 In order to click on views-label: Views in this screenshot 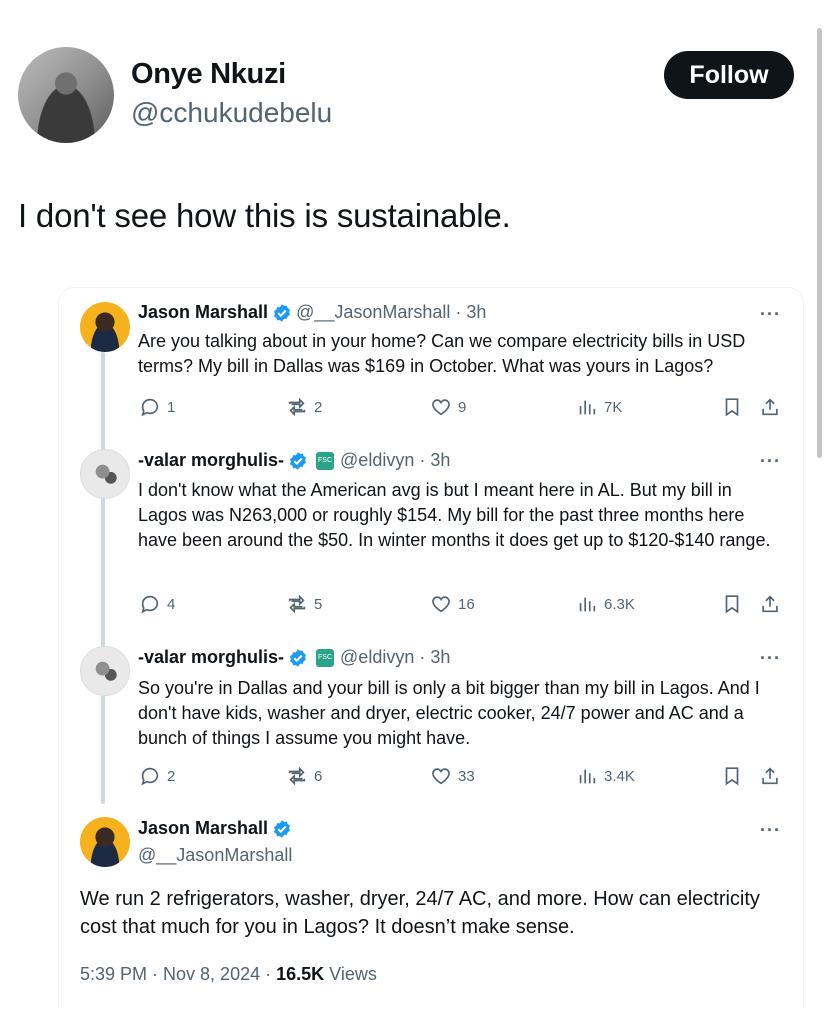, I will do `click(350, 974)`.